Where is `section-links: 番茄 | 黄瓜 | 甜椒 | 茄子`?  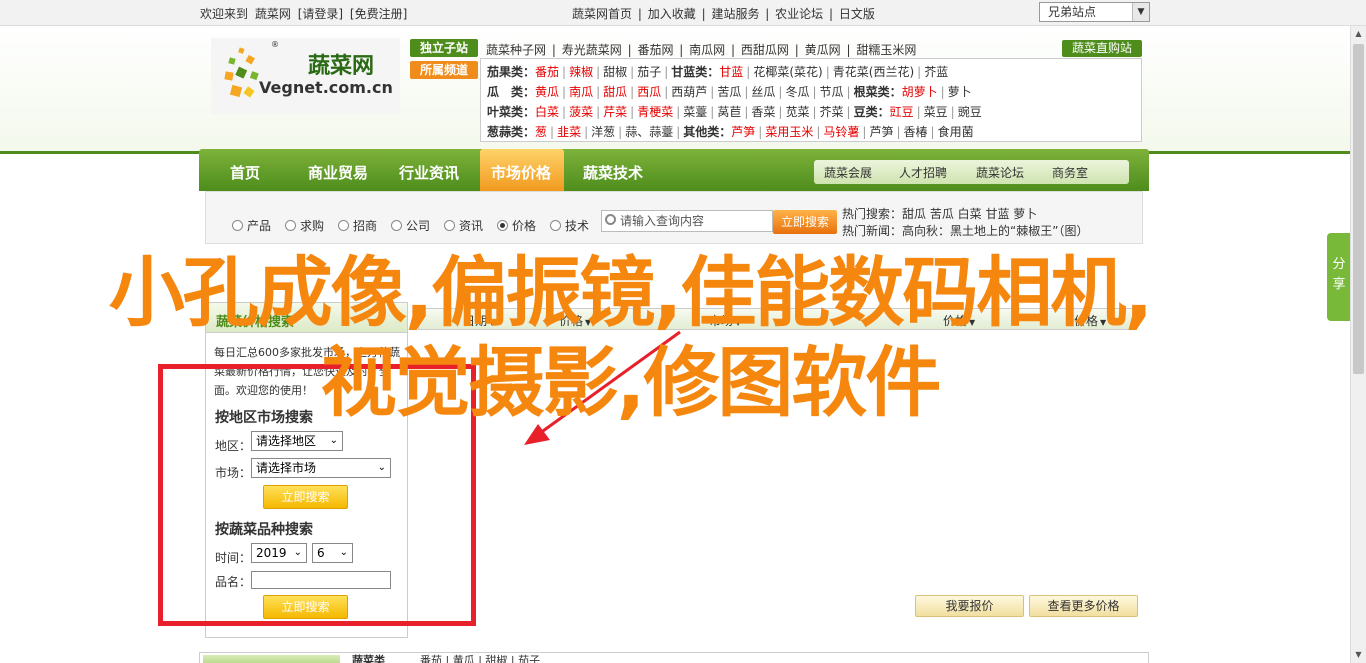 section-links: 番茄 | 黄瓜 | 甜椒 | 茄子 is located at coordinates (480, 657).